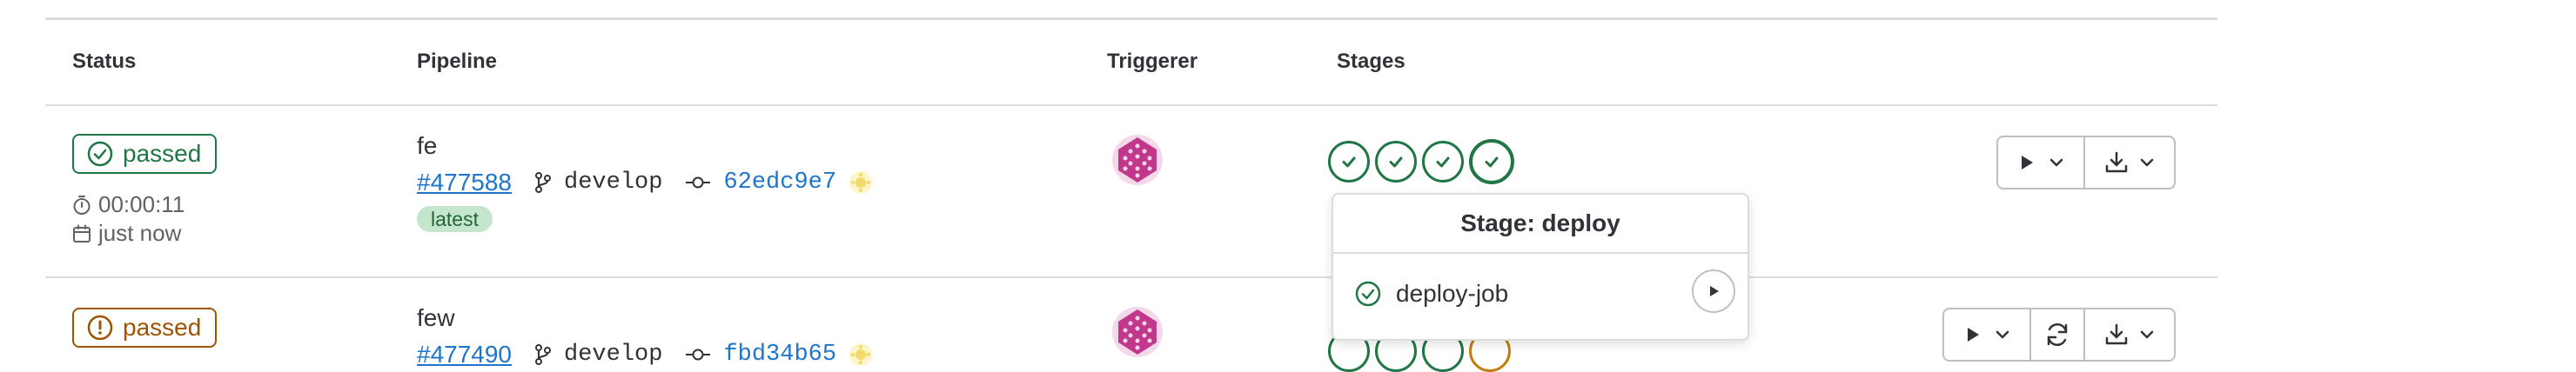 The height and width of the screenshot is (372, 2576). What do you see at coordinates (1421, 161) in the screenshot?
I see `pipeline-stages` at bounding box center [1421, 161].